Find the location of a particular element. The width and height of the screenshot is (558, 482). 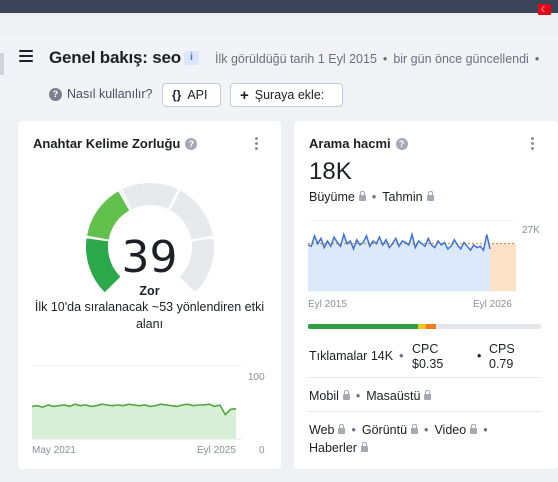

sv-x-end: Eyl 2026 is located at coordinates (492, 304).